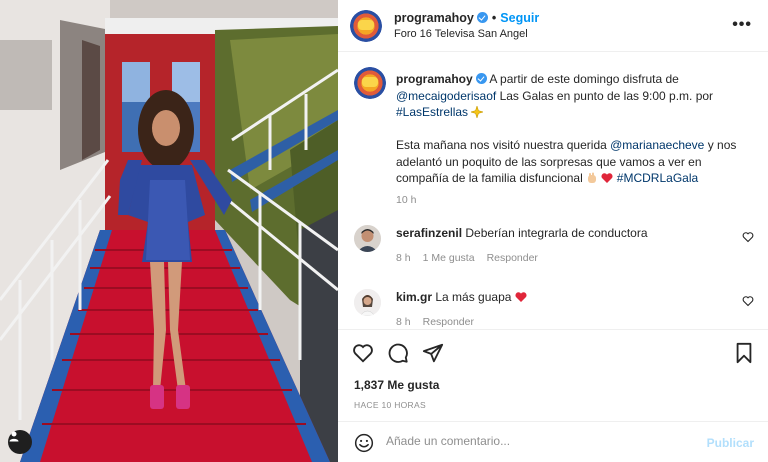  Describe the element at coordinates (554, 309) in the screenshot. I see `comment-item: kim.gr La más guapa 8 h Responder` at that location.